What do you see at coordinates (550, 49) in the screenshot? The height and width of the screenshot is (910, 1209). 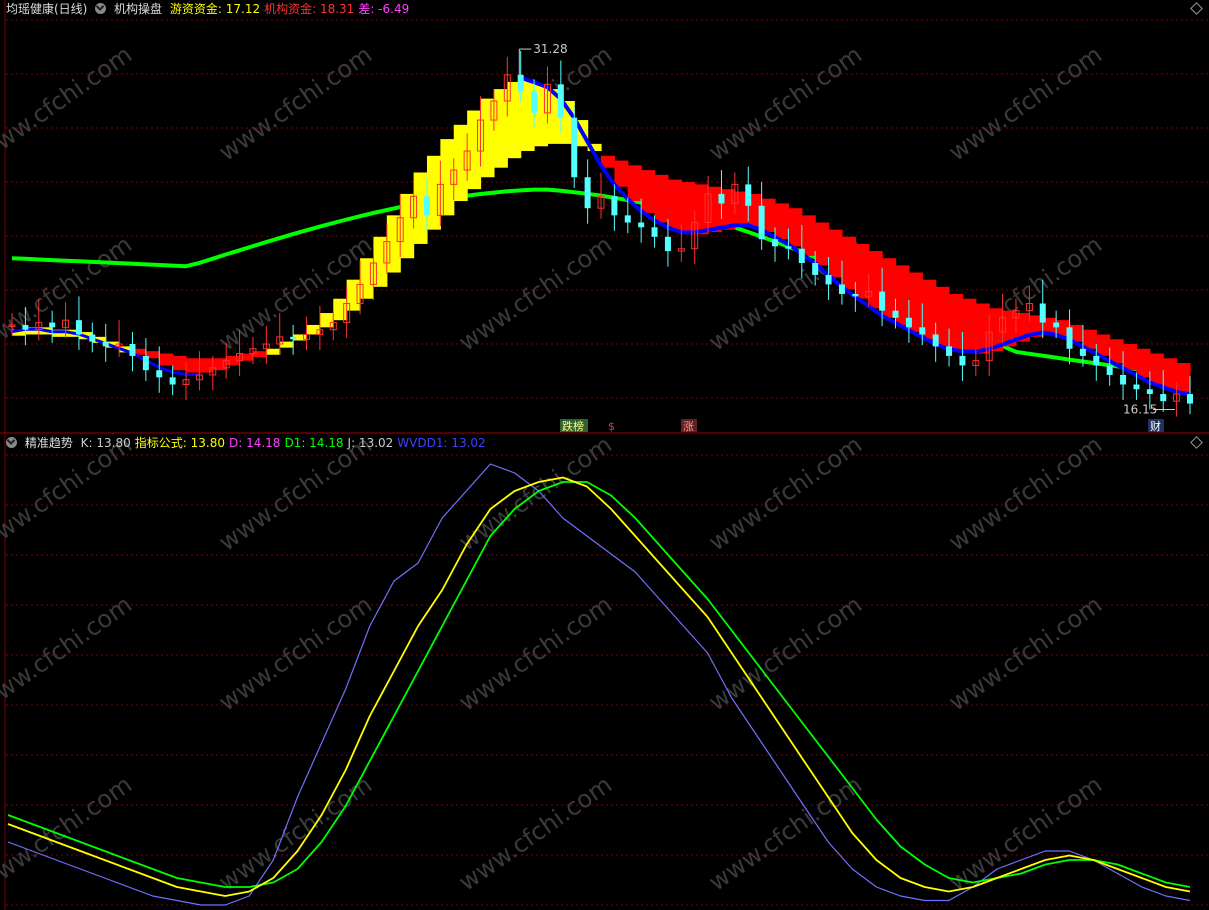 I see `high-price-label: 31.28` at bounding box center [550, 49].